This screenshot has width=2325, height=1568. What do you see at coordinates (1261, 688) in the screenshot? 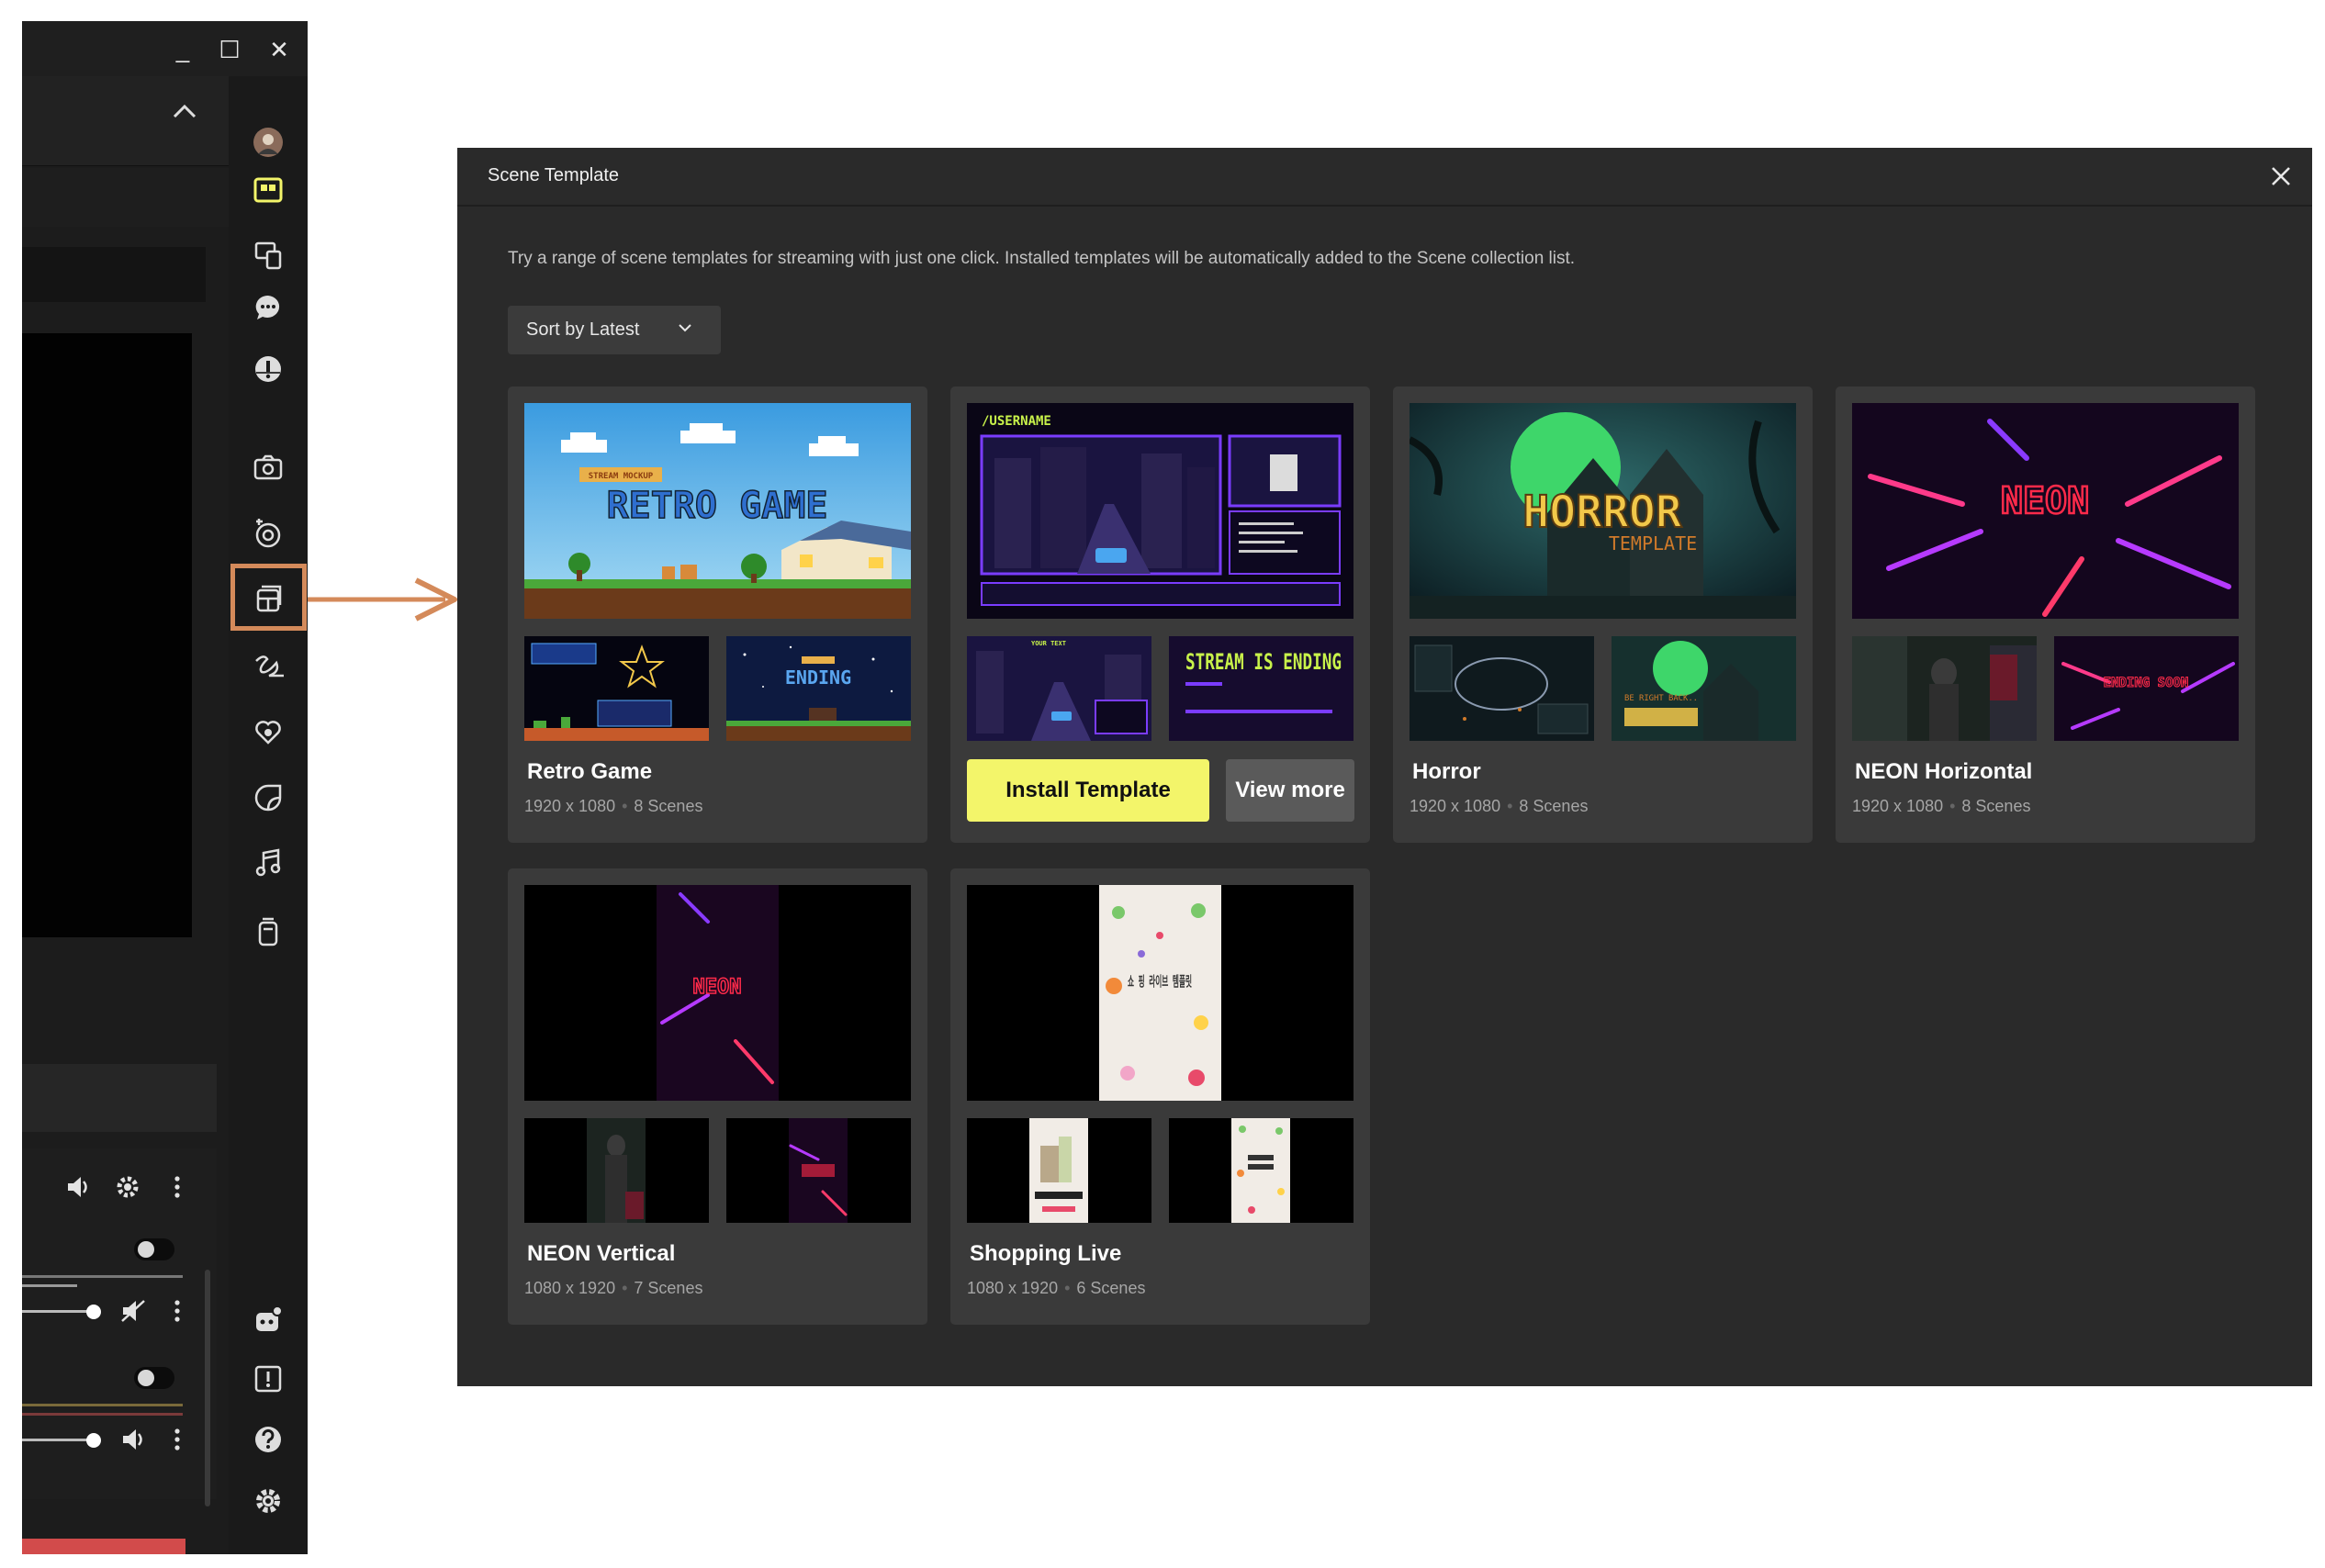
I see `template-thumbnail: STREAM IS ENDING` at bounding box center [1261, 688].